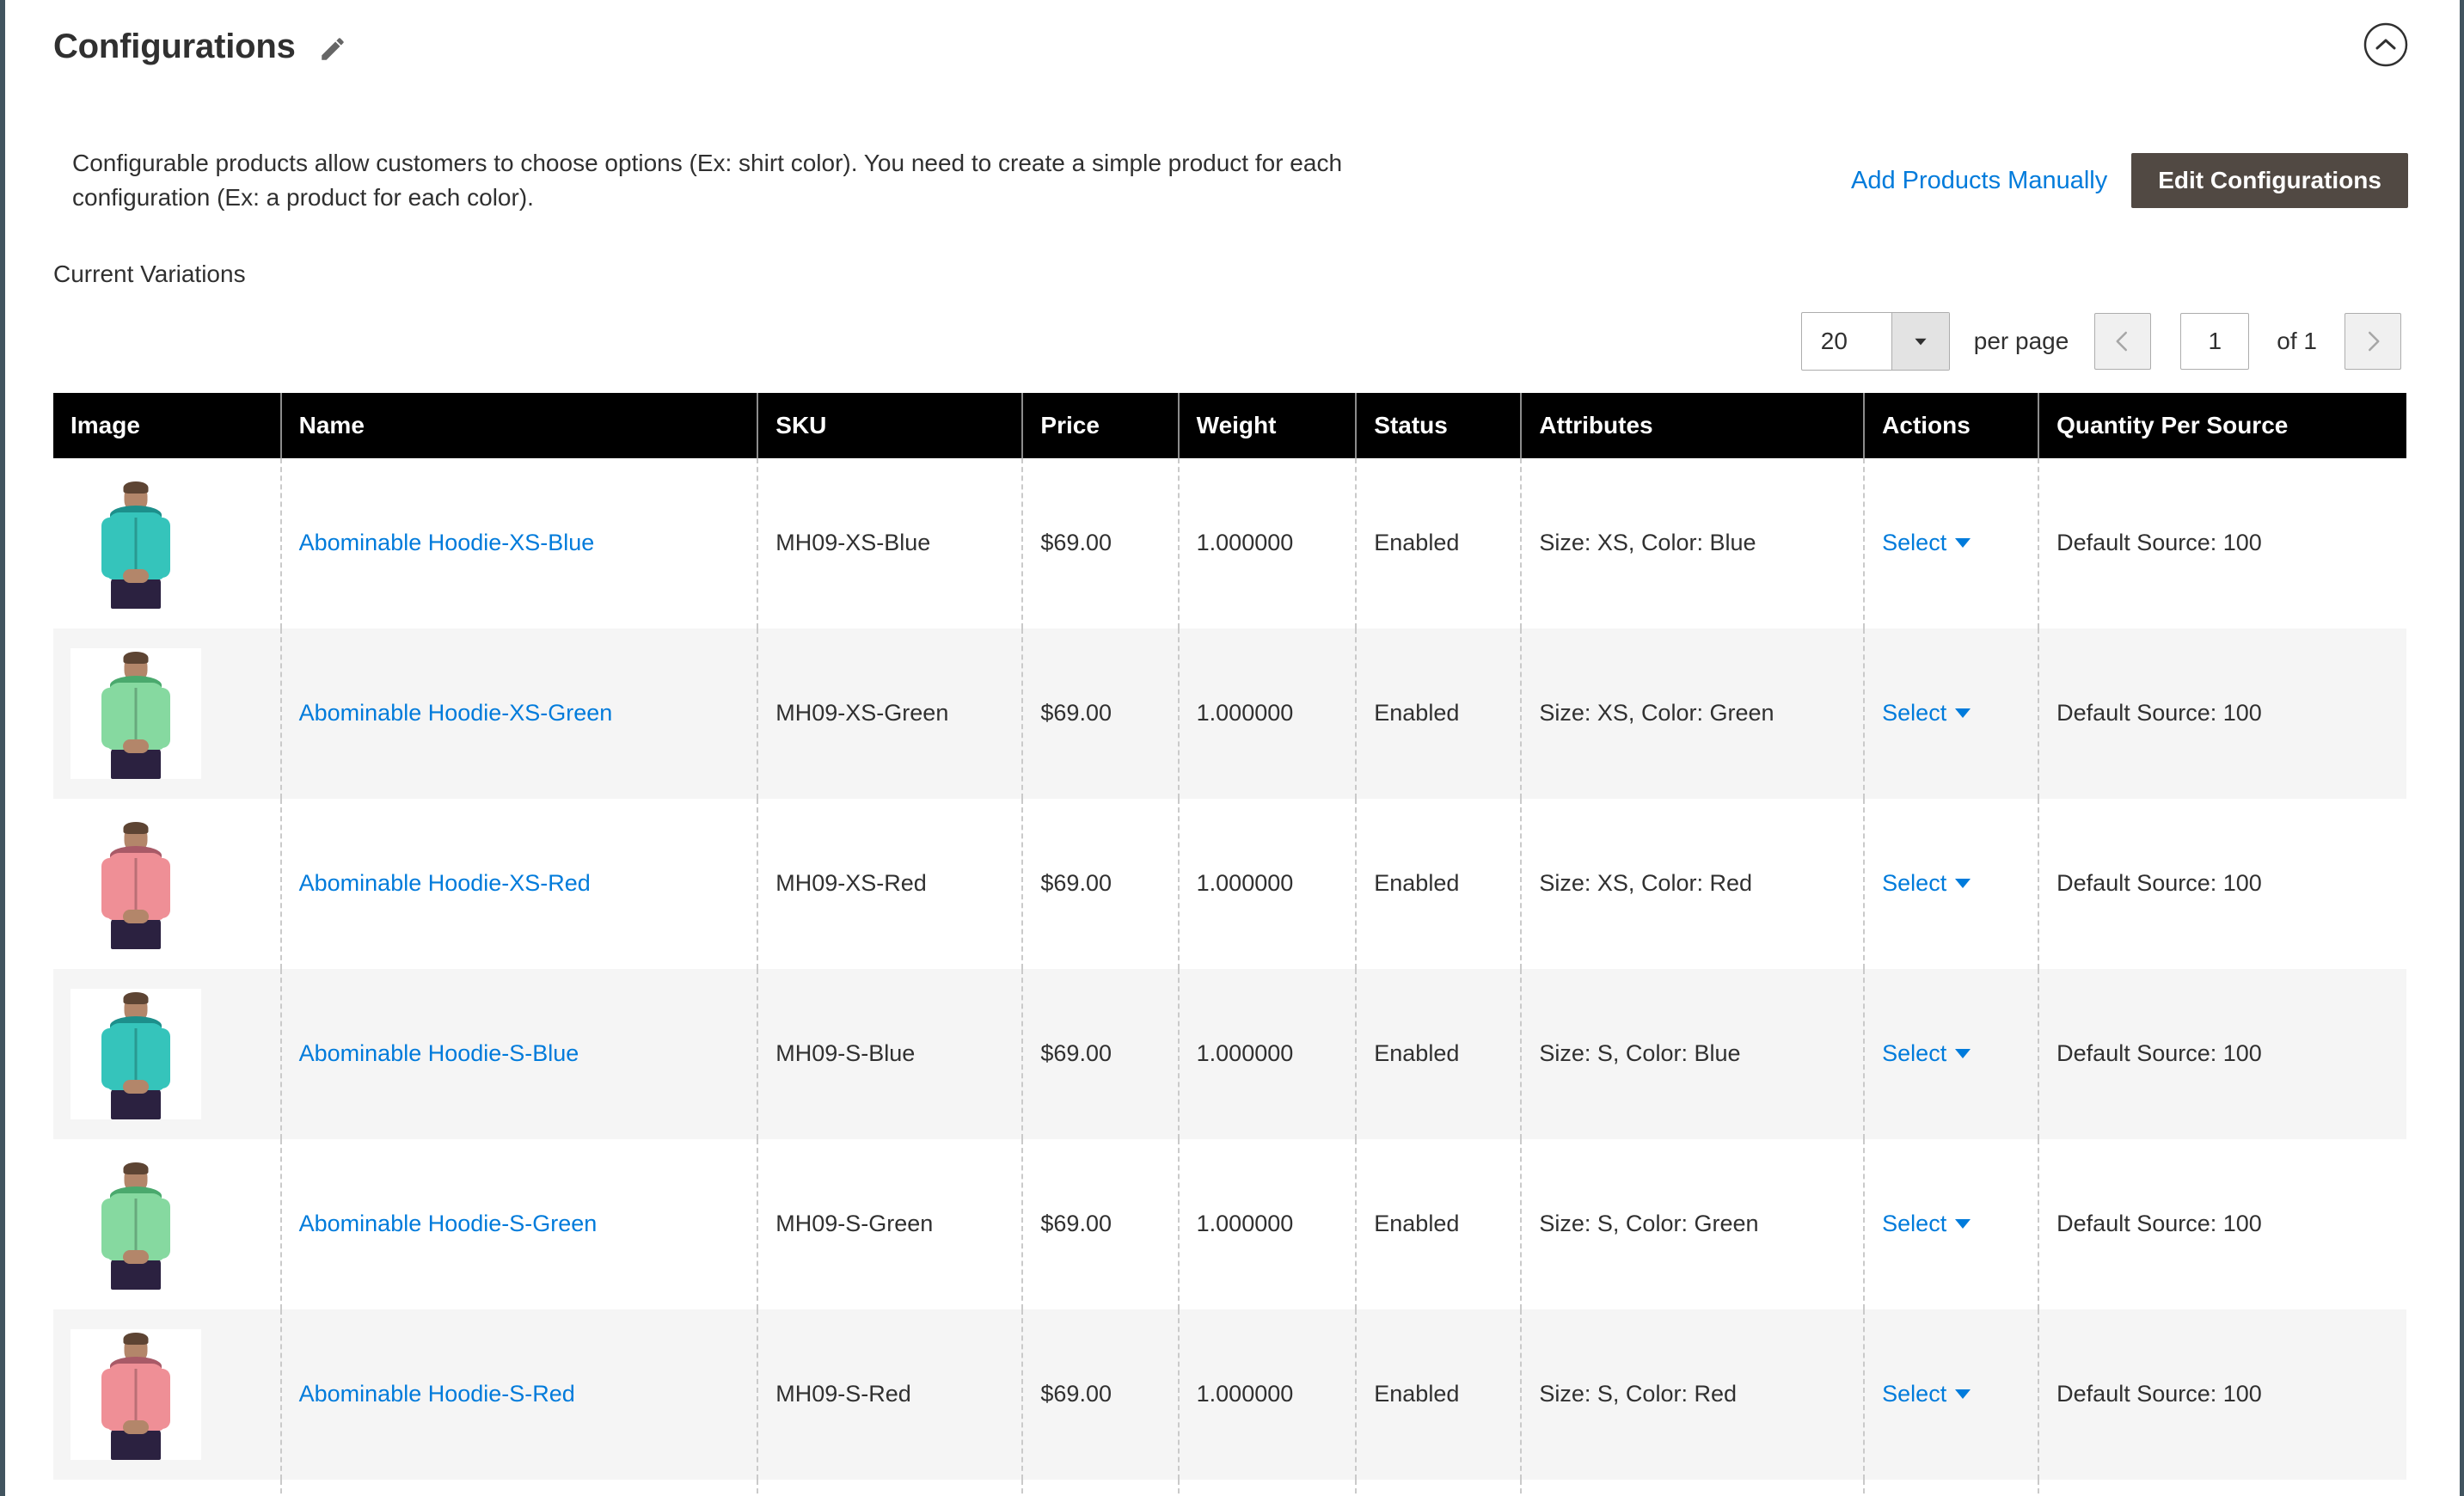  I want to click on attributes-value: Size: XS, Color: Green, so click(1656, 713).